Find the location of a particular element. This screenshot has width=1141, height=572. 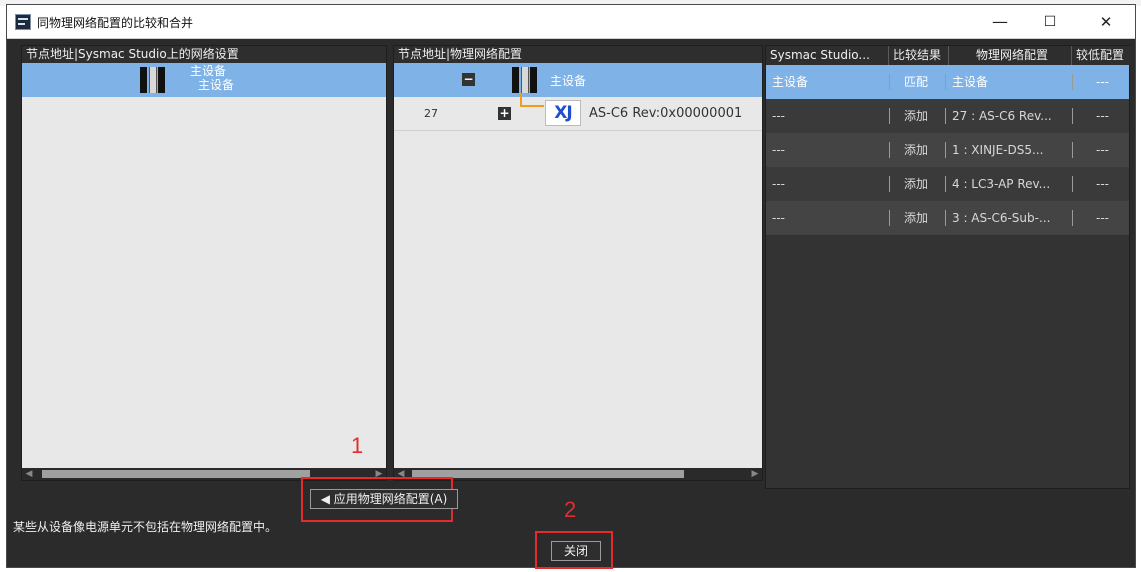

physical-slave-row: 27 + XJ AS-C6 Rev:0x00000001 is located at coordinates (578, 112).